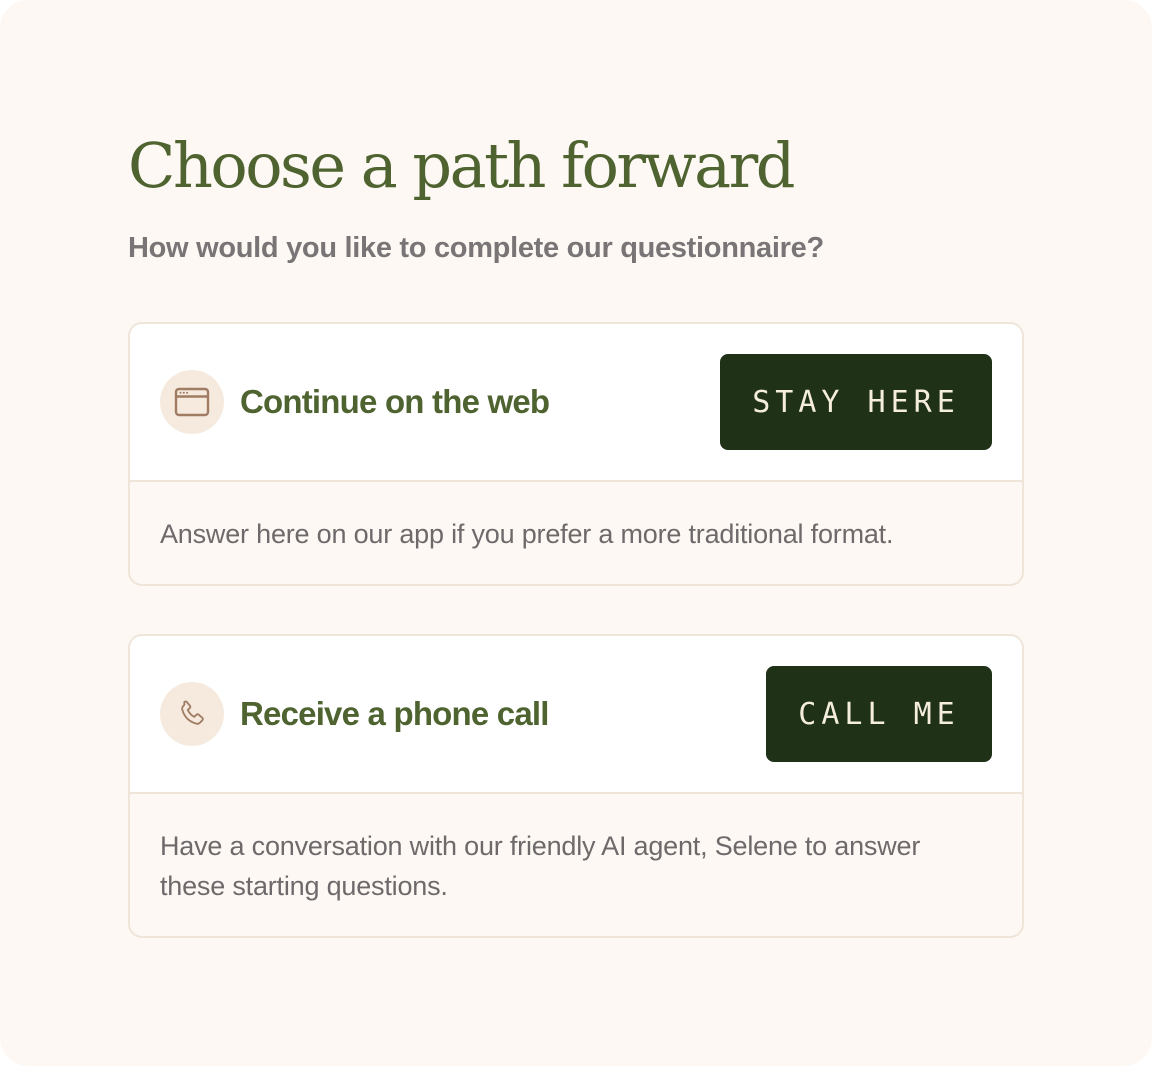 The width and height of the screenshot is (1152, 1066). I want to click on option-title-phone: Receive a phone call, so click(394, 713).